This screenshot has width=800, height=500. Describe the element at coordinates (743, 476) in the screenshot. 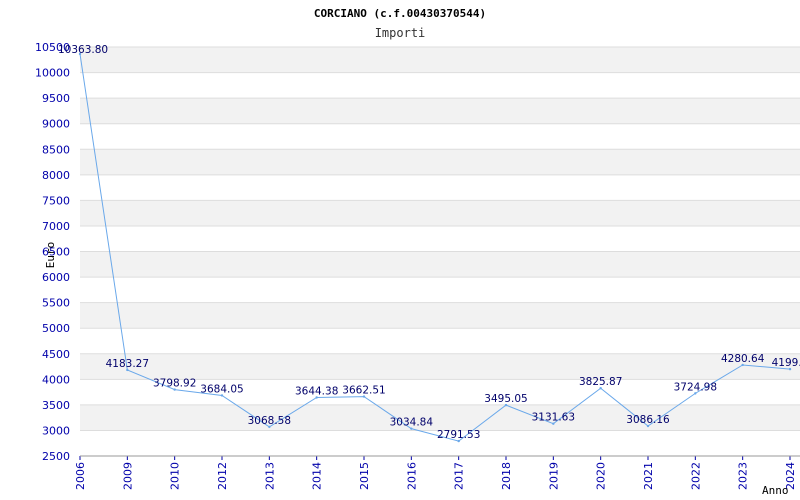

I see `x-tick-label: 2023` at that location.